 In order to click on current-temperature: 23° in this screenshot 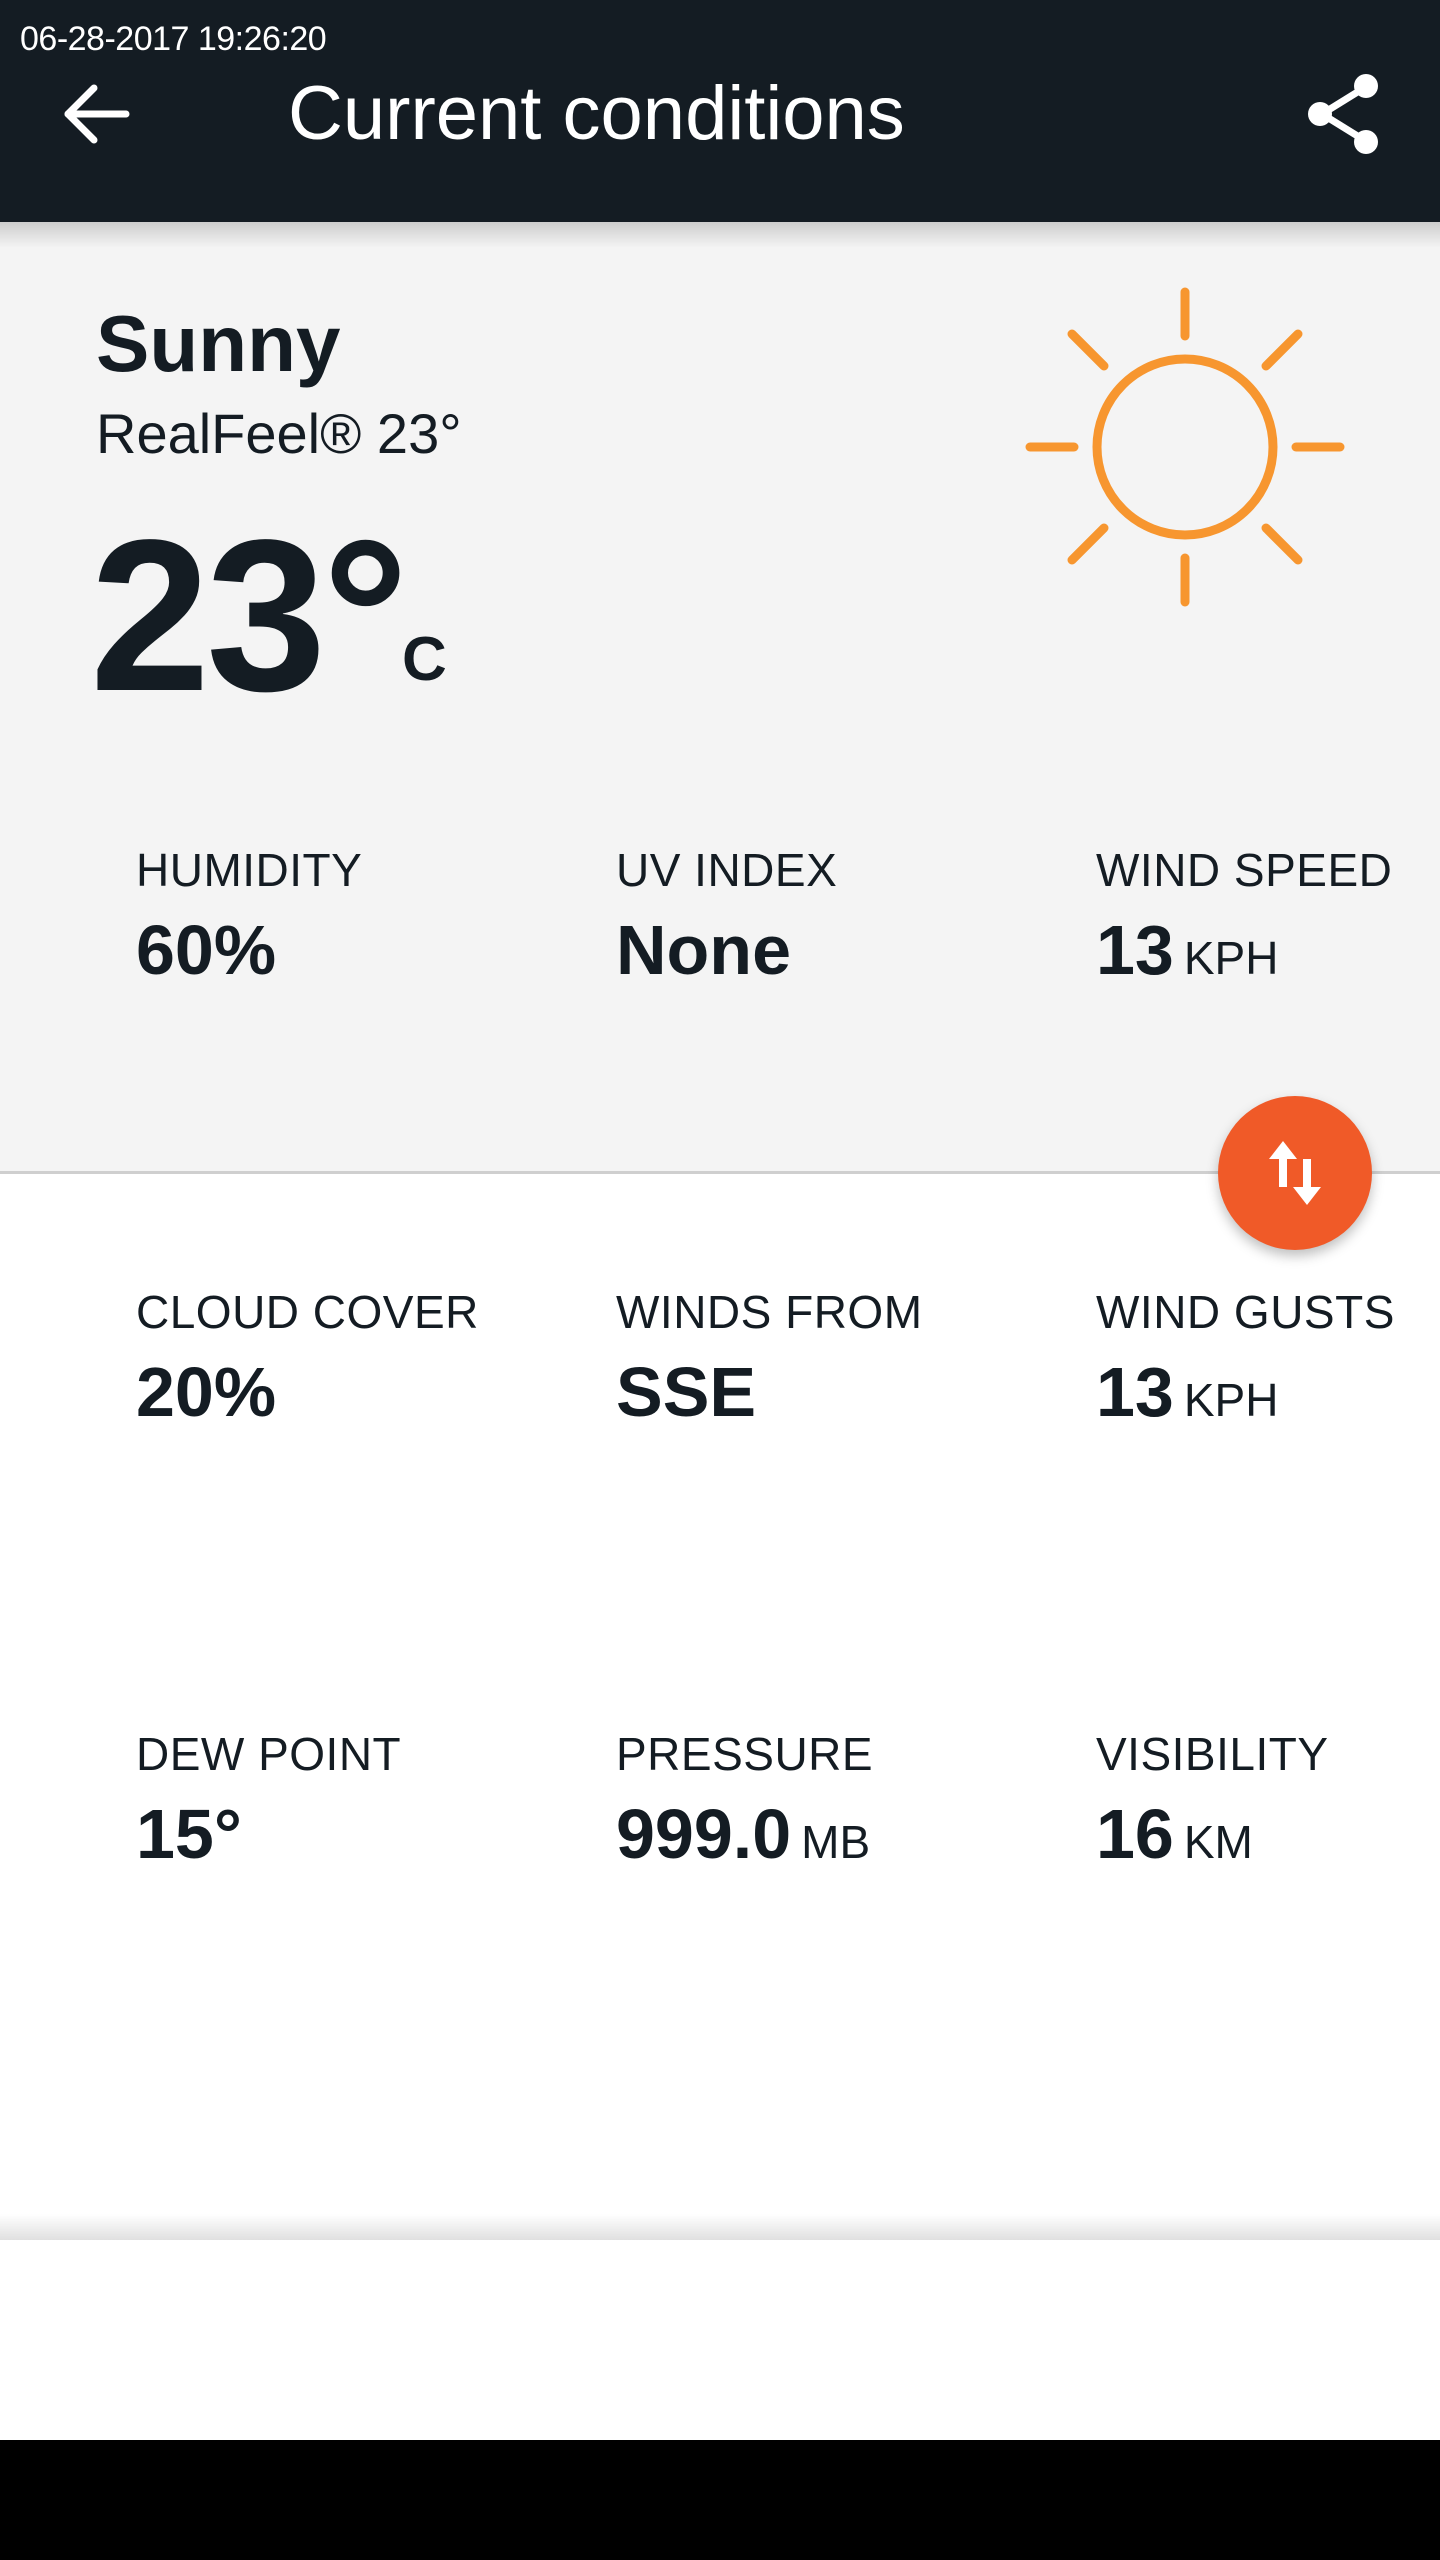, I will do `click(249, 615)`.